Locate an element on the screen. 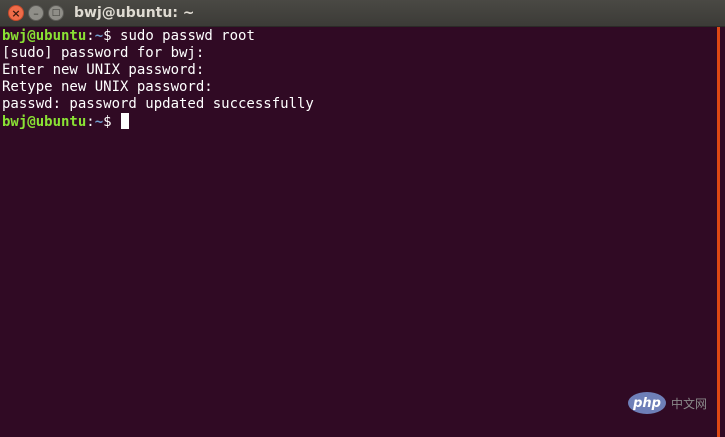 The height and width of the screenshot is (437, 725). maximize-icon: □ is located at coordinates (56, 12).